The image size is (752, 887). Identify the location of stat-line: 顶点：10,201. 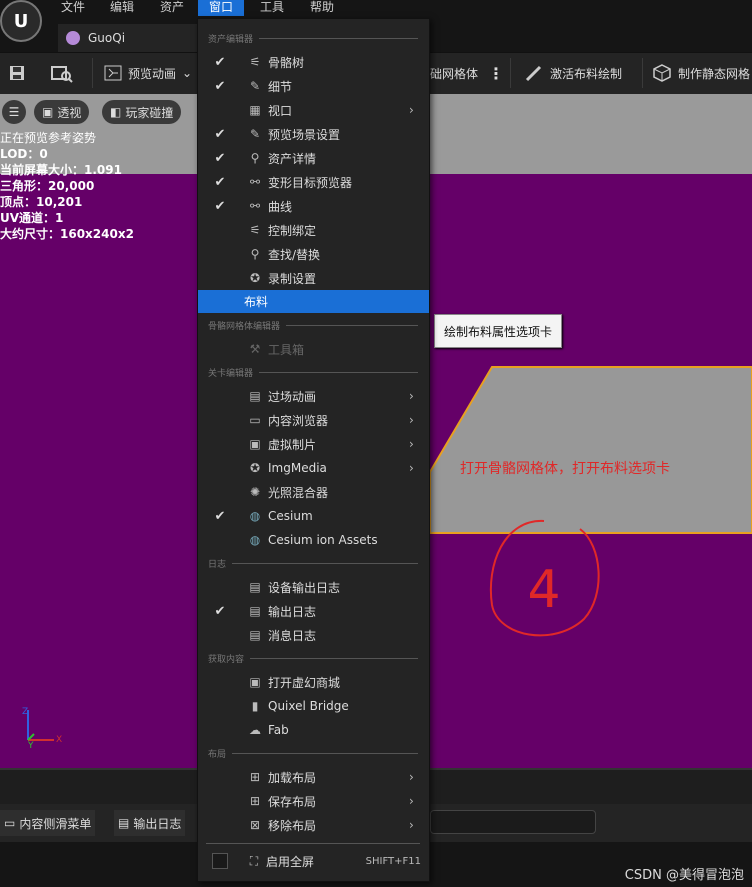
(41, 202).